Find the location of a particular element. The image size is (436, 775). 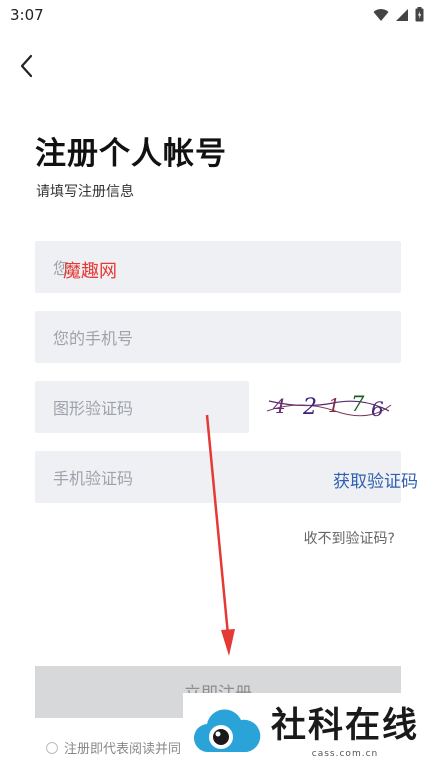

brand-watermark: 社科在线 cass.com.cn is located at coordinates (309, 734).